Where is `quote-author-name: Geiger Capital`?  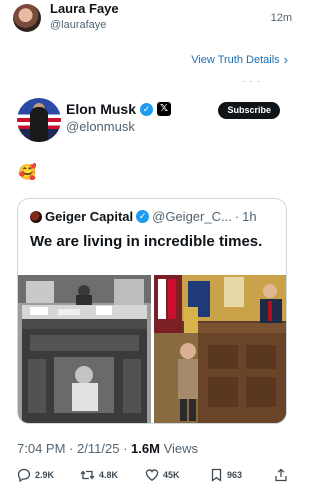
quote-author-name: Geiger Capital is located at coordinates (89, 216).